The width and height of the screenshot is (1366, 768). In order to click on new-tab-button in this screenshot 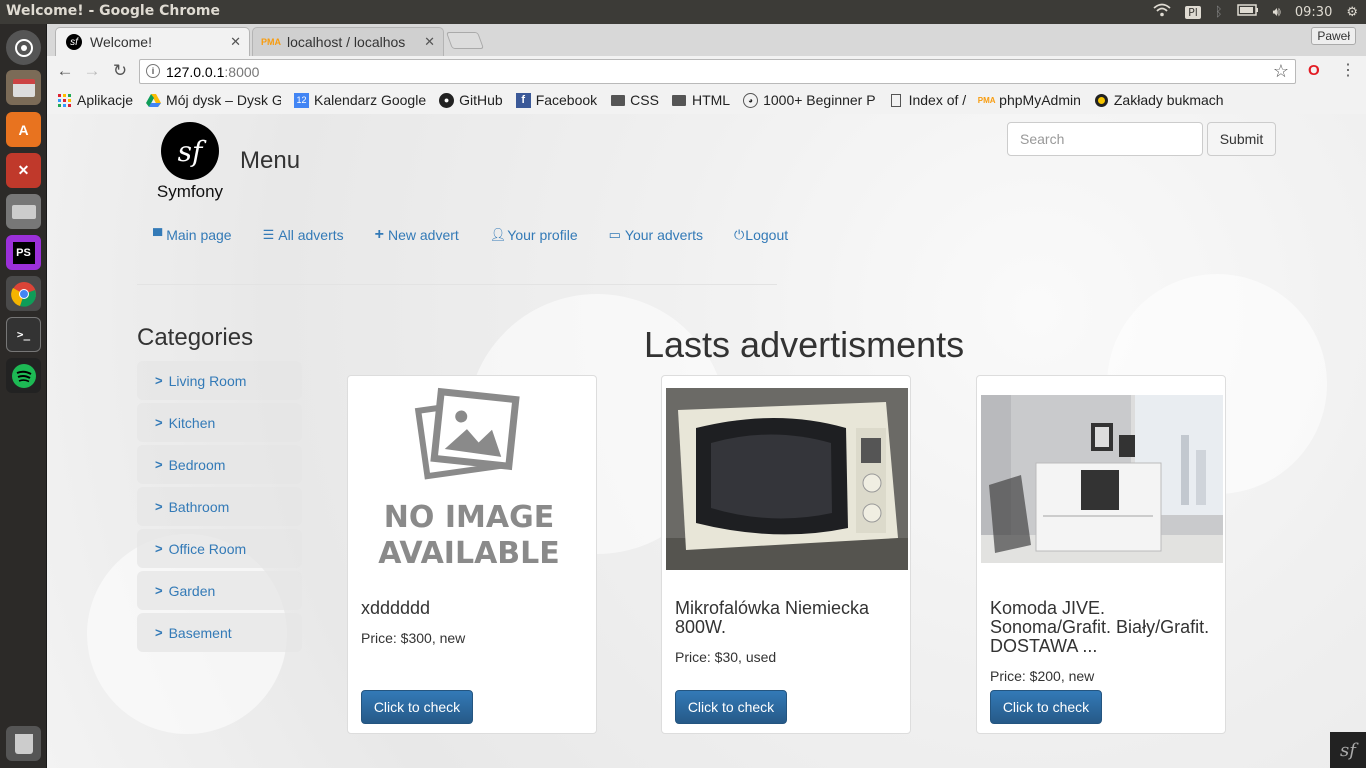, I will do `click(465, 40)`.